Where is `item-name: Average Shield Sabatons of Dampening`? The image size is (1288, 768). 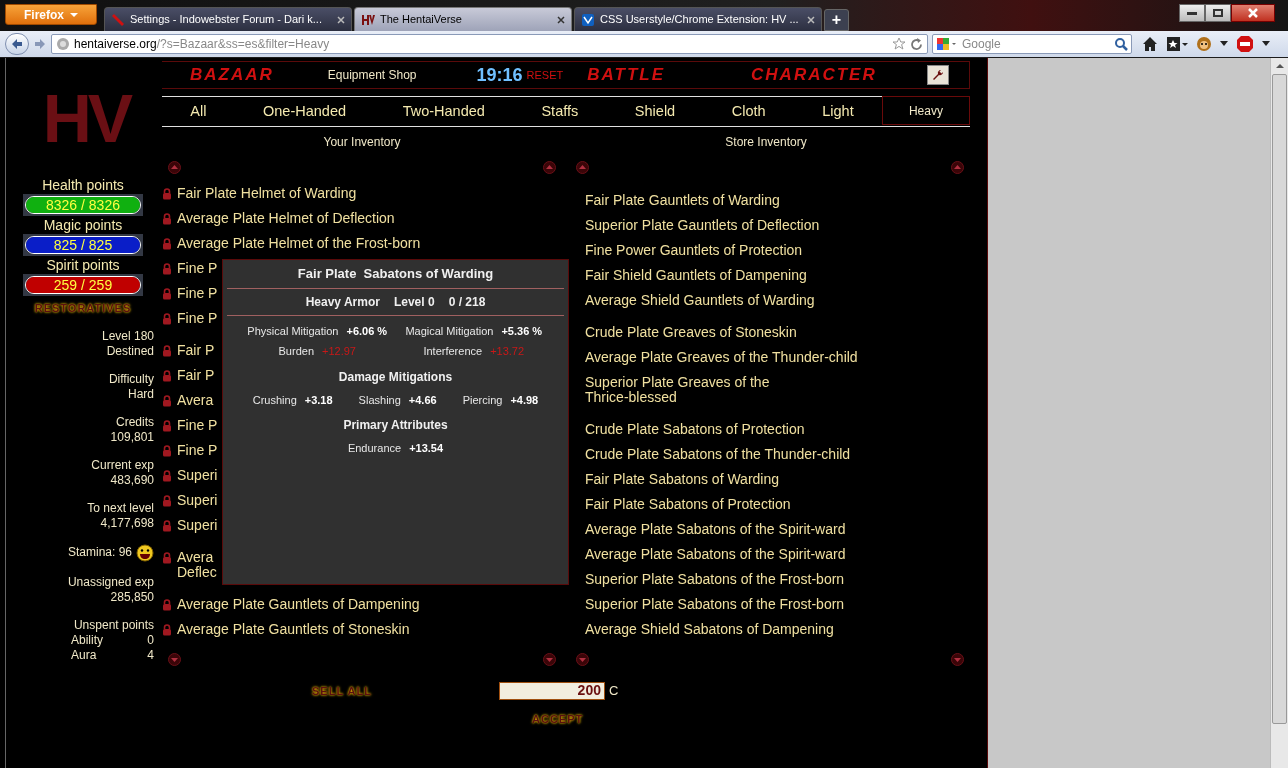
item-name: Average Shield Sabatons of Dampening is located at coordinates (709, 629).